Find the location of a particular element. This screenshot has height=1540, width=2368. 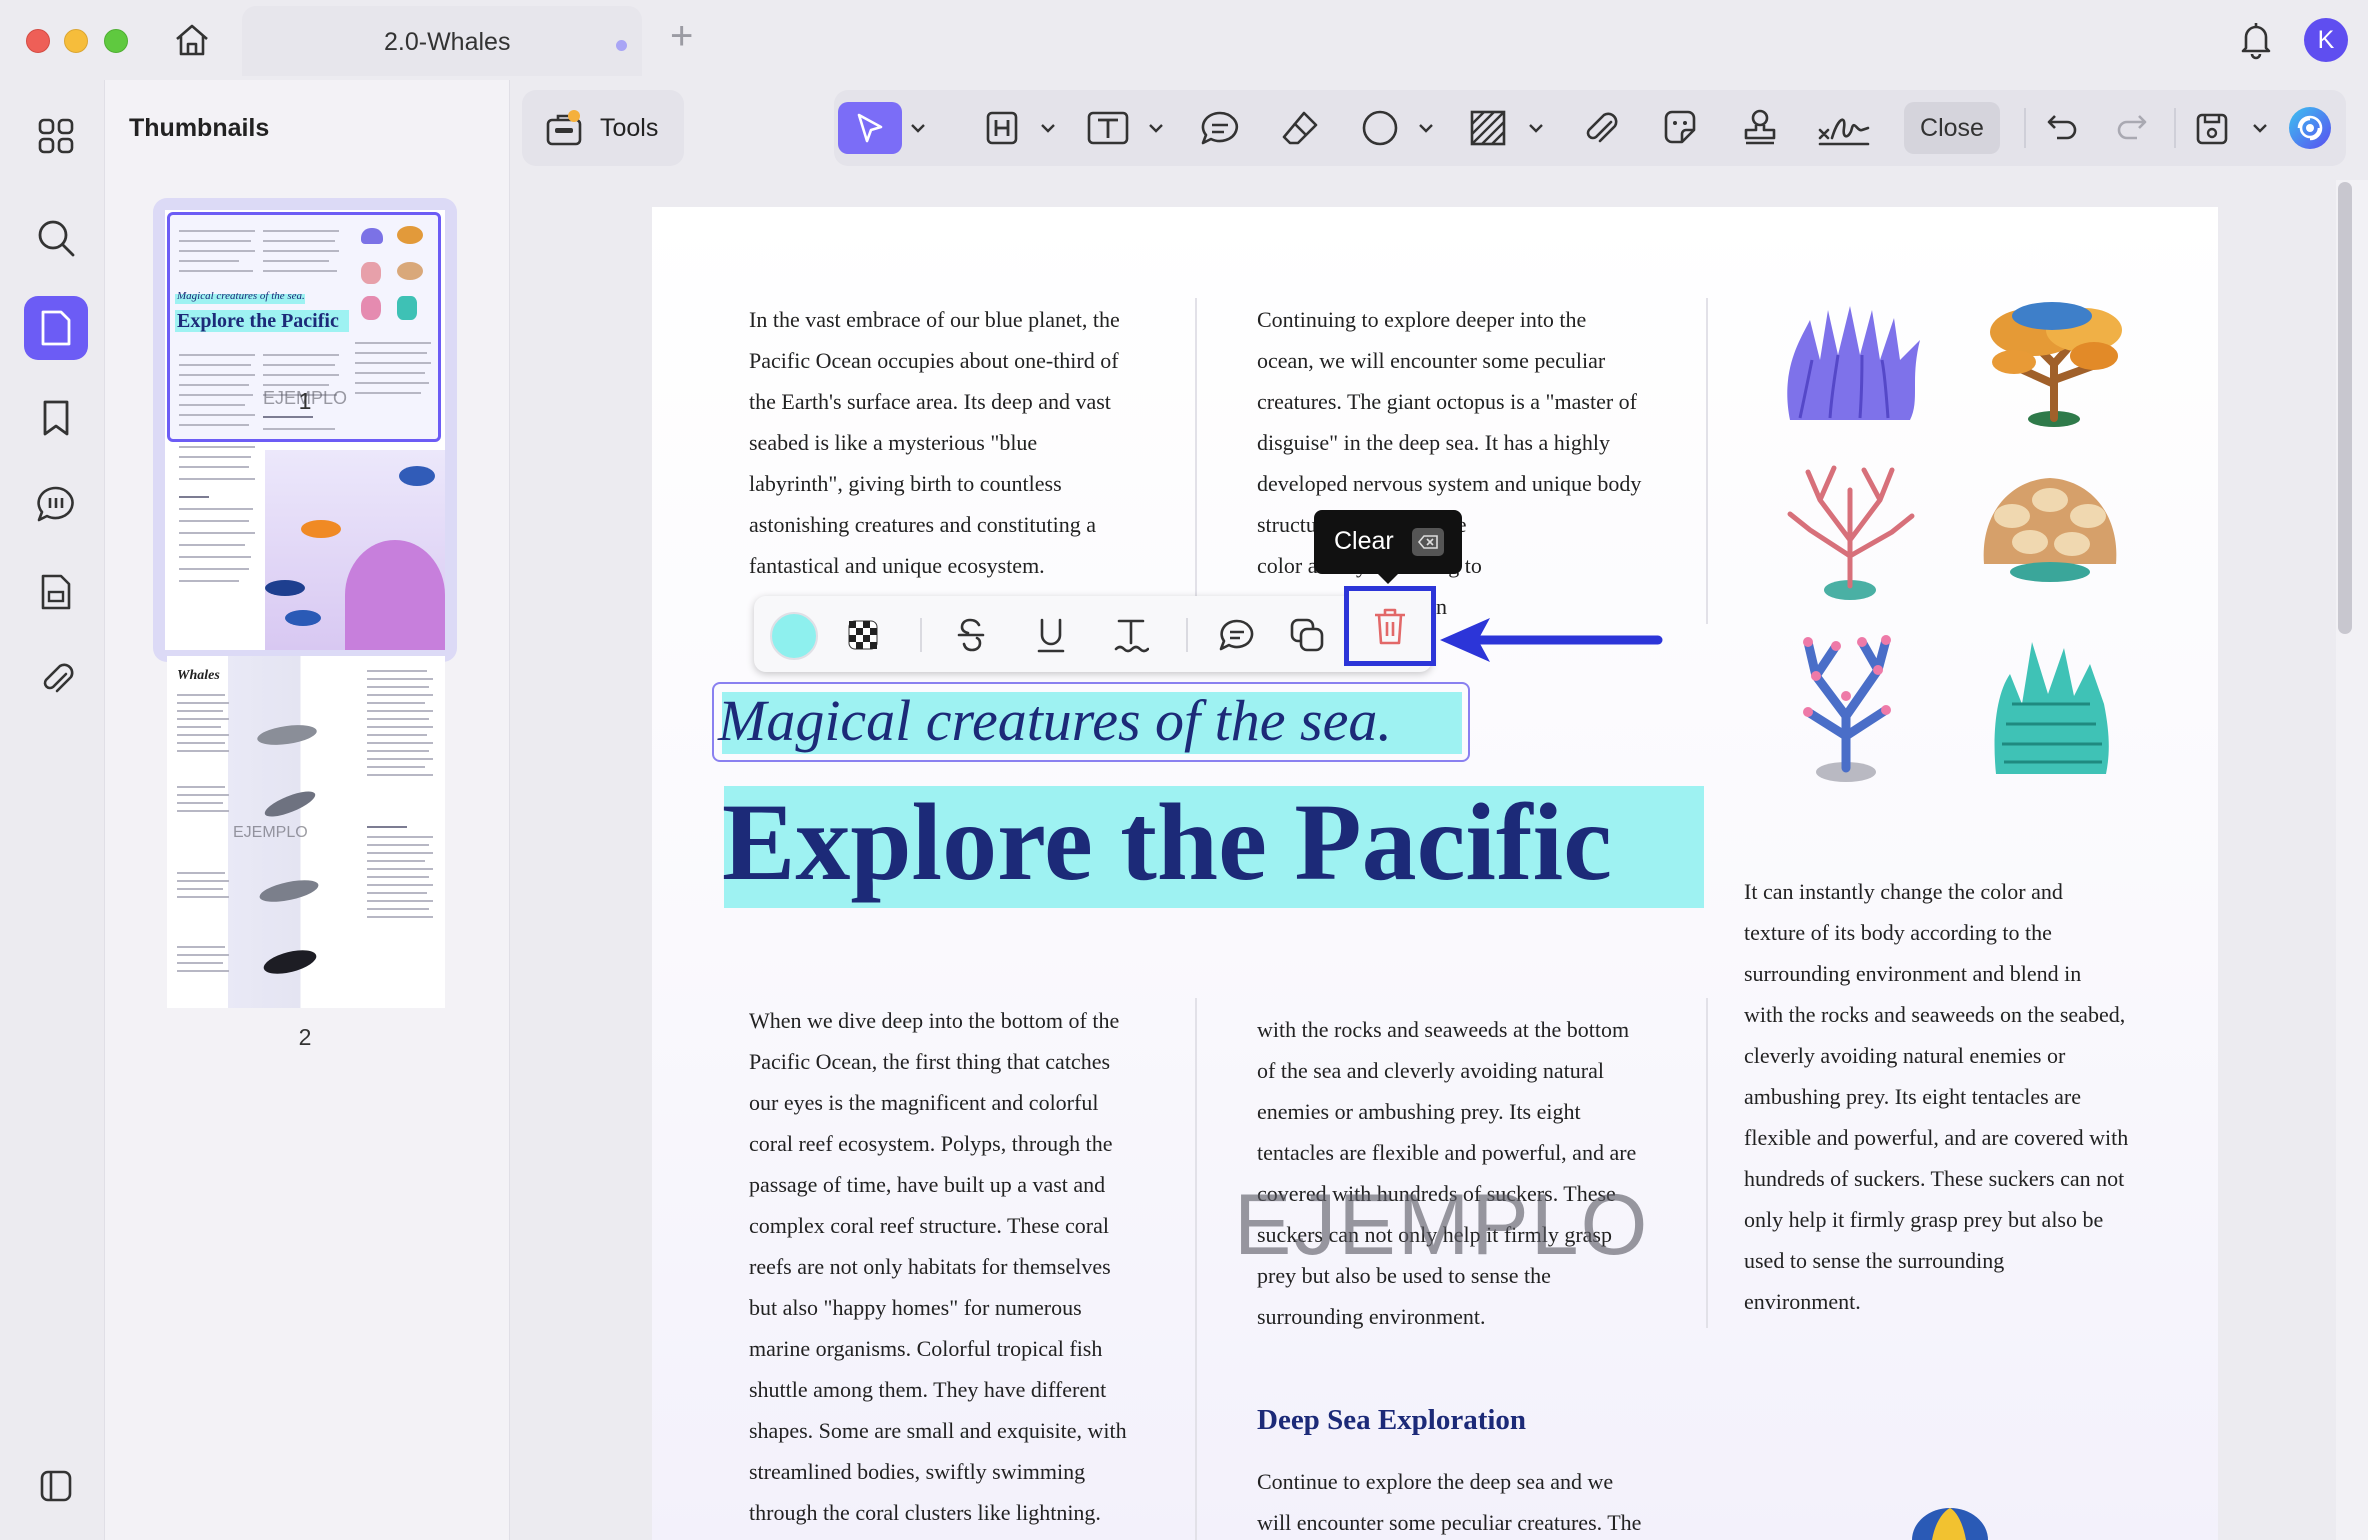

tropical-fish-illustration is located at coordinates (1950, 1524).